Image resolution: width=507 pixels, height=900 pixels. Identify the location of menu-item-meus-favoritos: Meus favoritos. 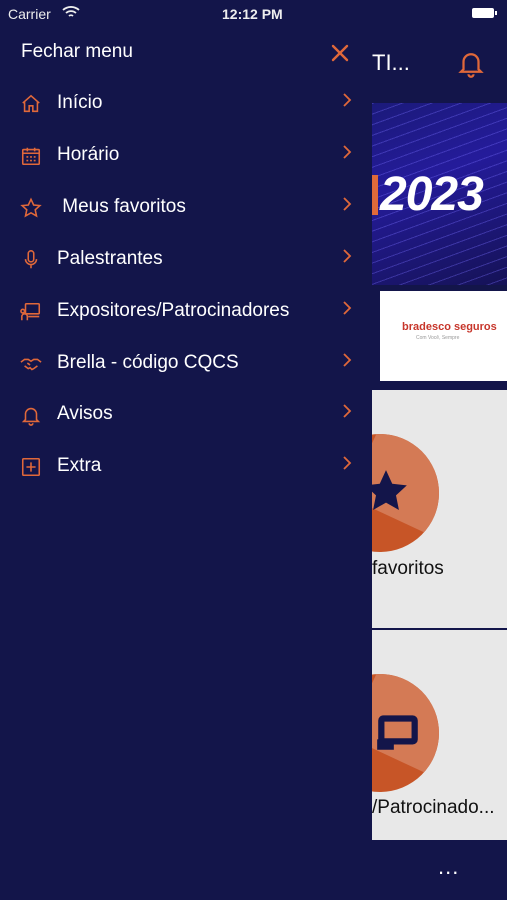
(186, 208).